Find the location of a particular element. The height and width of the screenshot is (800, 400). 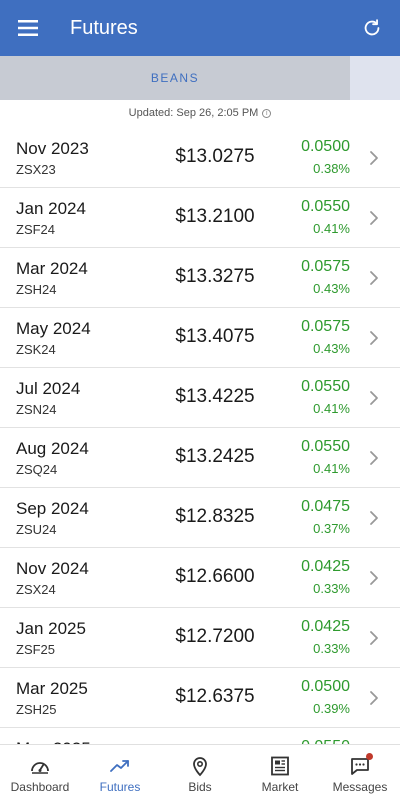

nav-bids: Bids is located at coordinates (200, 772).